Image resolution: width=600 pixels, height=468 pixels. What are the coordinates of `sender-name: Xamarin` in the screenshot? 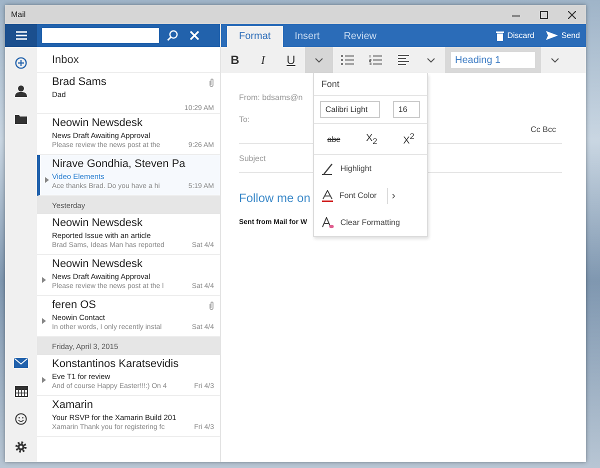 It's located at (72, 405).